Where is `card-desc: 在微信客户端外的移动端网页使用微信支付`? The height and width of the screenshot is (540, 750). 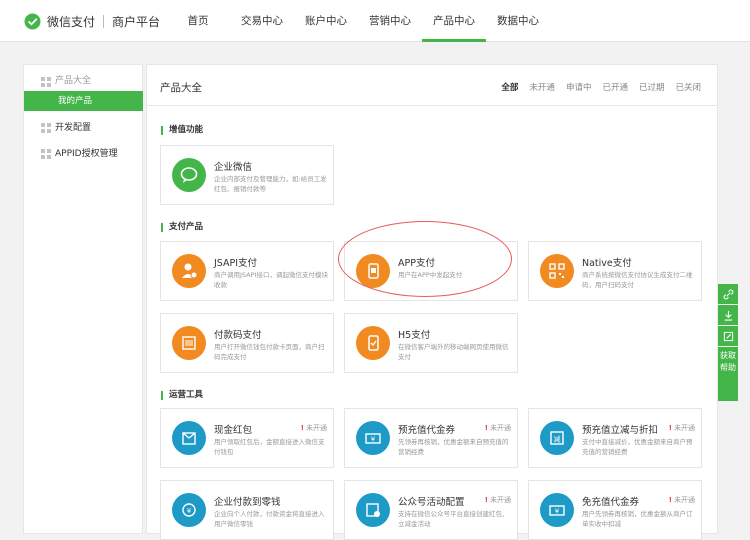 card-desc: 在微信客户端外的移动端网页使用微信支付 is located at coordinates (453, 352).